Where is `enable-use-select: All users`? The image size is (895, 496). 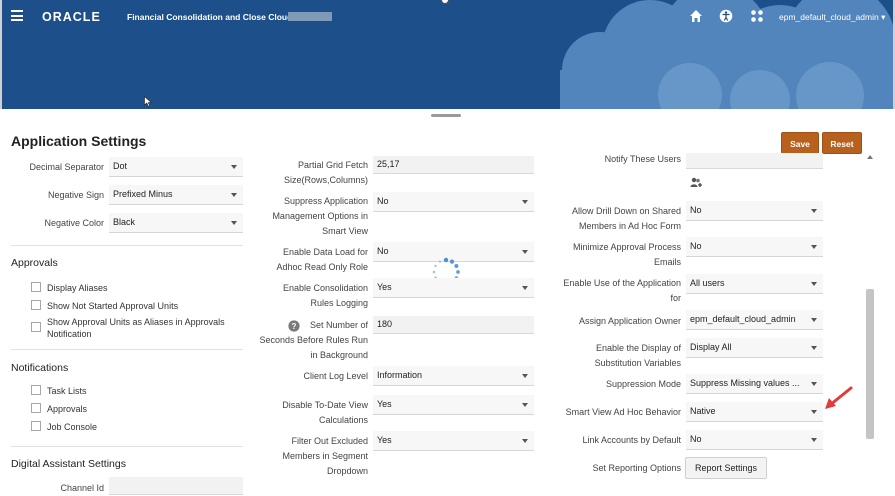
enable-use-select: All users is located at coordinates (754, 284).